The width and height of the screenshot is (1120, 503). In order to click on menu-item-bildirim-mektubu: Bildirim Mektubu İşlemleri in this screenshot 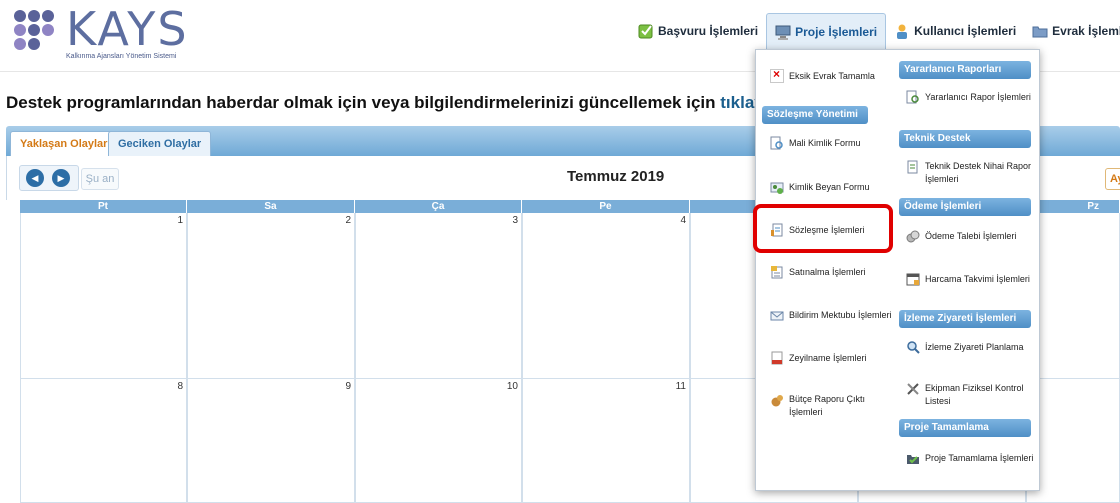, I will do `click(838, 315)`.